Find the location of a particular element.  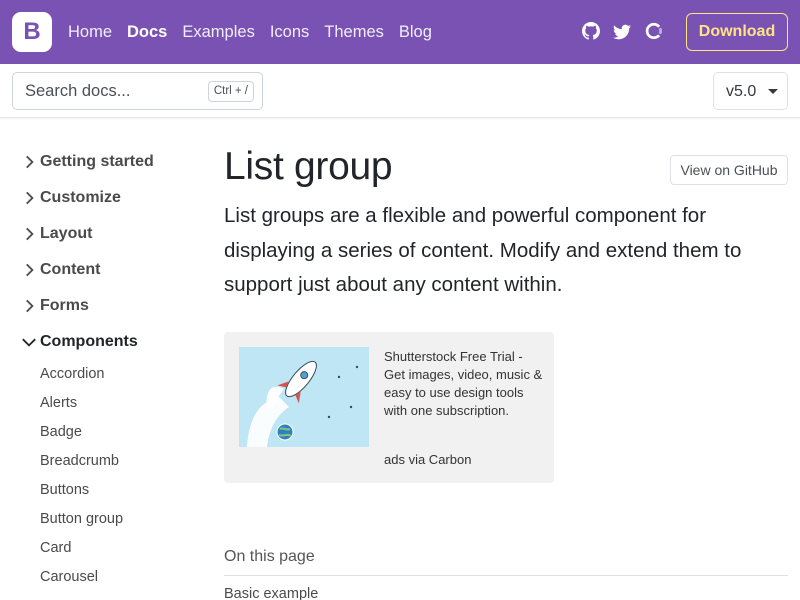

nav-icons-link: Icons is located at coordinates (289, 32).